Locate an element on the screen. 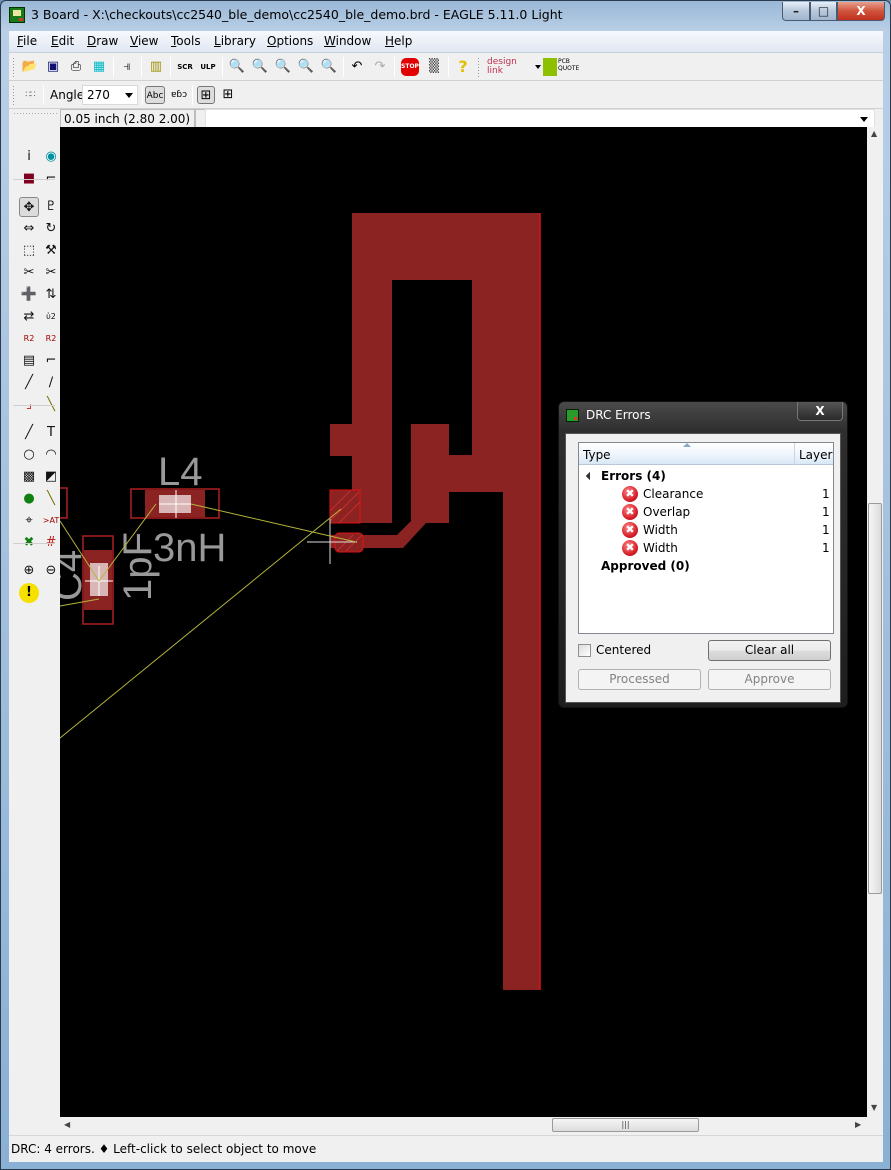 Image resolution: width=891 pixels, height=1170 pixels. menu-tools: Tools is located at coordinates (186, 41).